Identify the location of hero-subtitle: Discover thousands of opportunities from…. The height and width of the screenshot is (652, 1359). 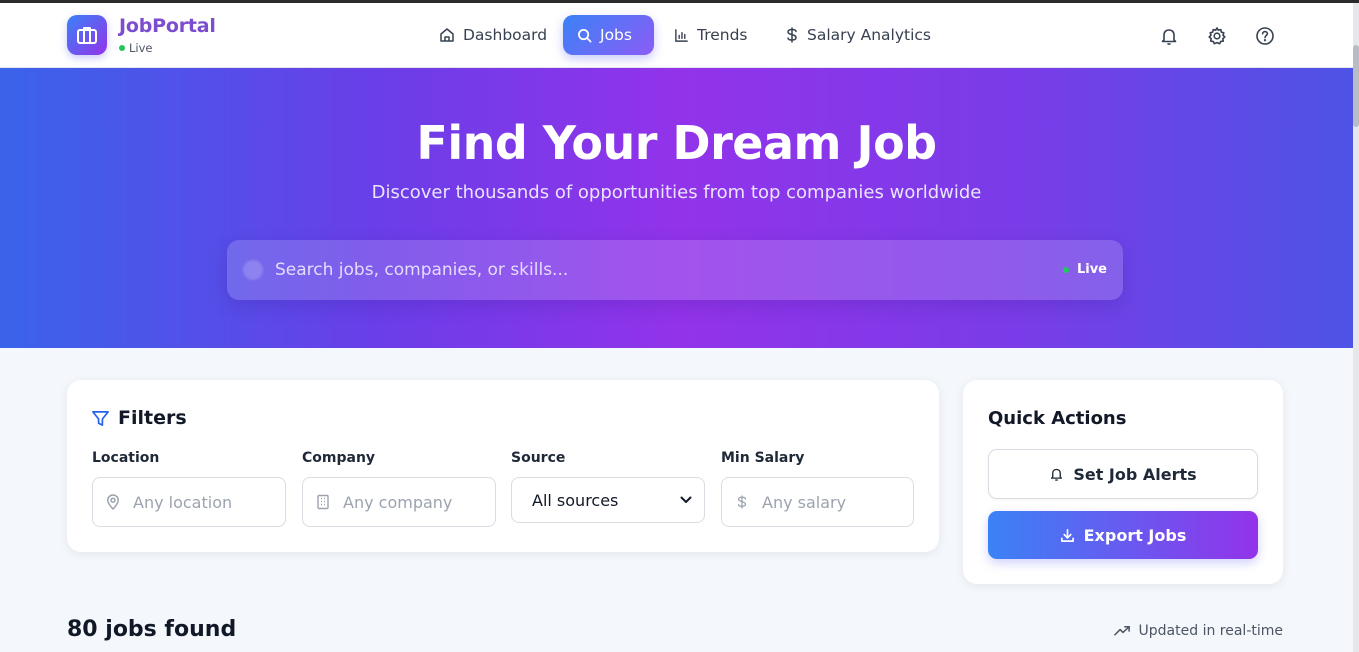
(676, 192).